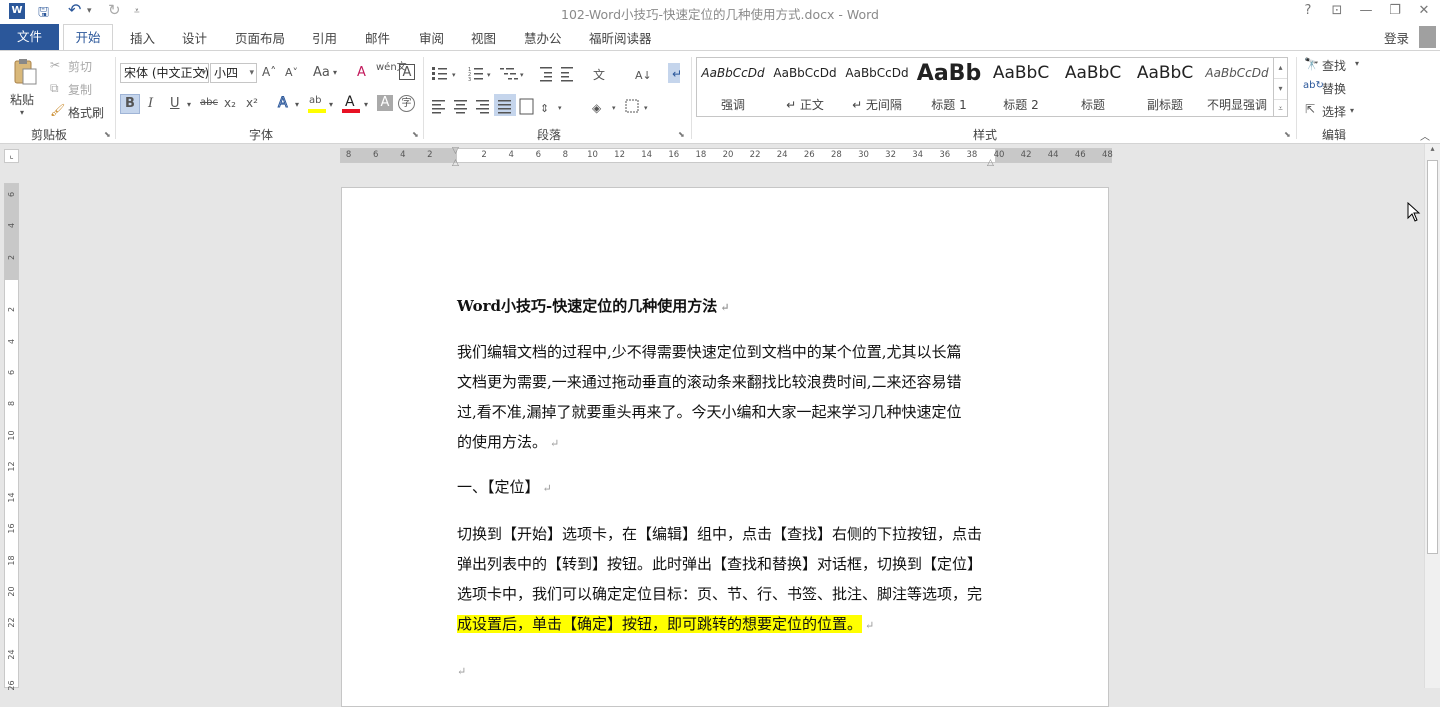  What do you see at coordinates (1425, 135) in the screenshot?
I see `collapse-ribbon-icon: ︿` at bounding box center [1425, 135].